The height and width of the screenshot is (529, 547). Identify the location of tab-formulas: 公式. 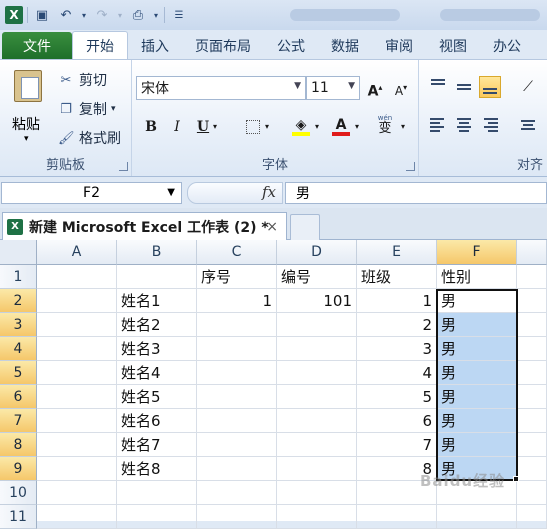
(291, 46).